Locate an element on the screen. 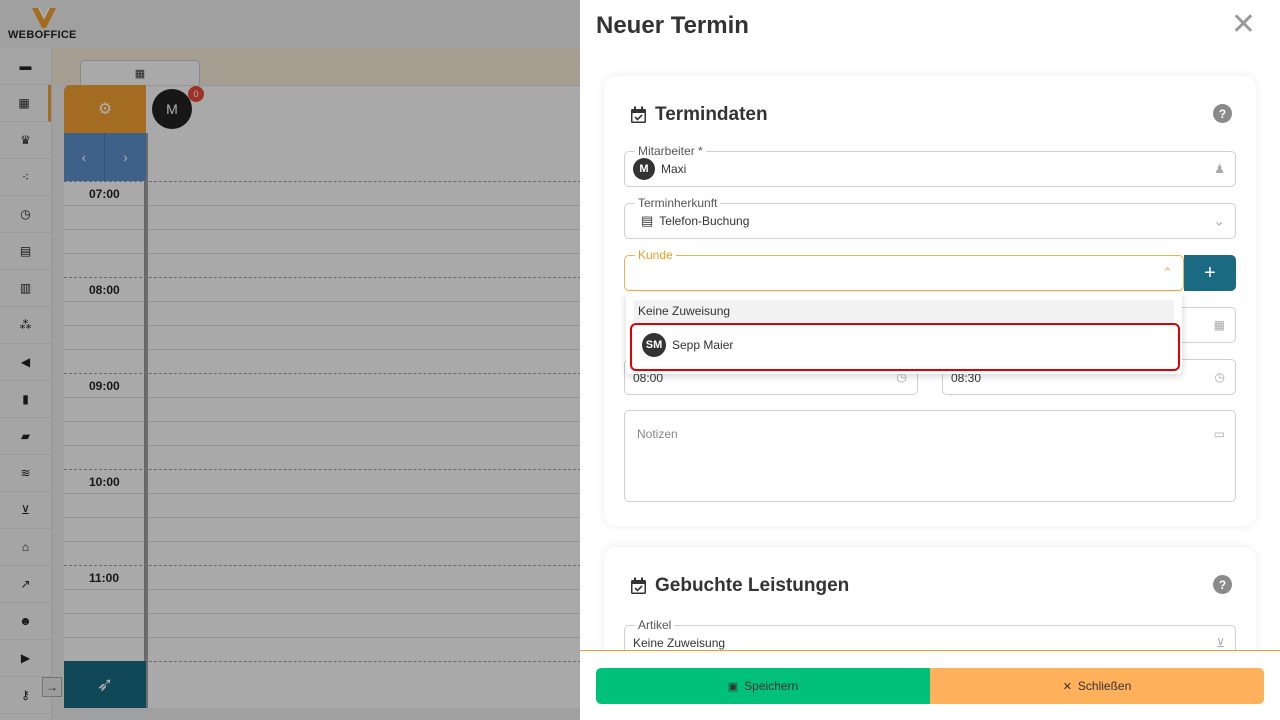 This screenshot has height=720, width=1280. comment-icon: ▭ is located at coordinates (1219, 434).